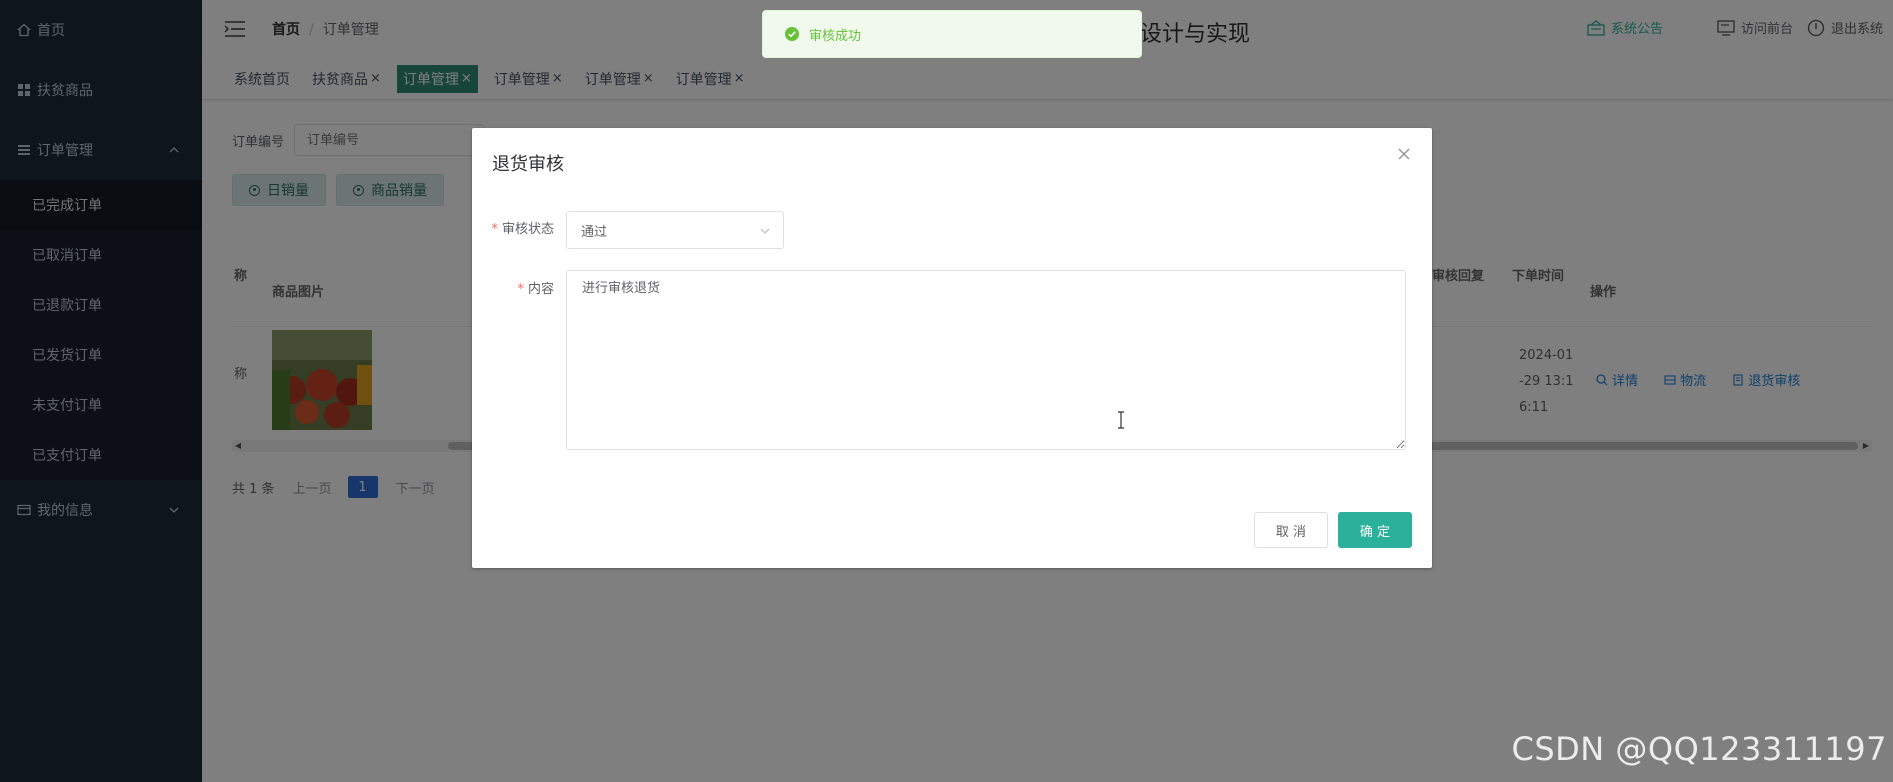  I want to click on content-label-text: 内容, so click(540, 289).